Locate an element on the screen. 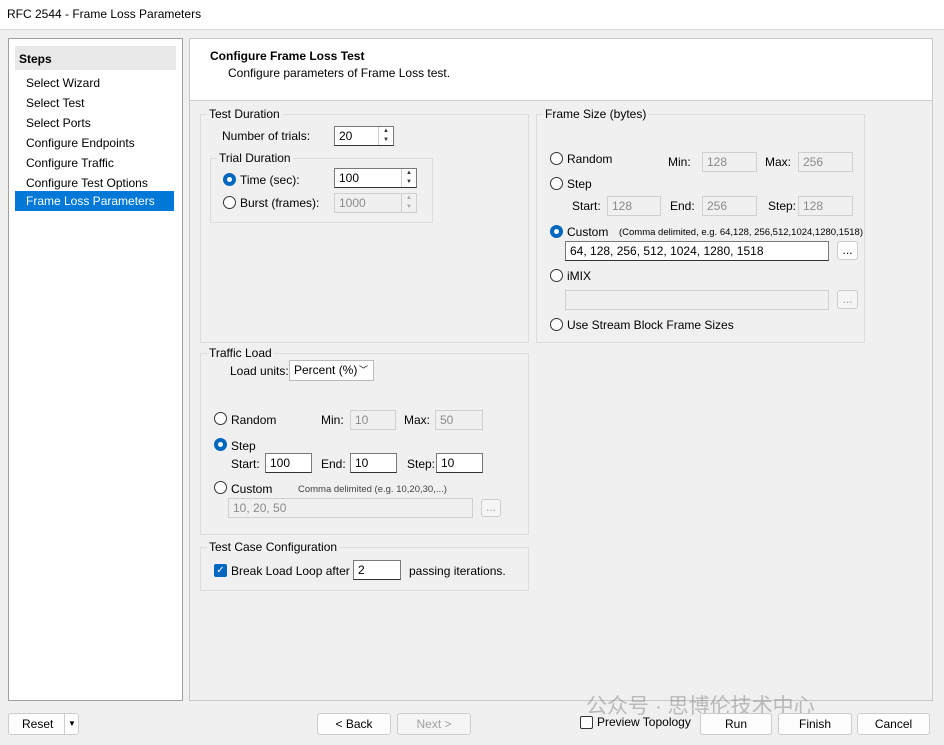 Image resolution: width=944 pixels, height=745 pixels. time-radio is located at coordinates (229, 179).